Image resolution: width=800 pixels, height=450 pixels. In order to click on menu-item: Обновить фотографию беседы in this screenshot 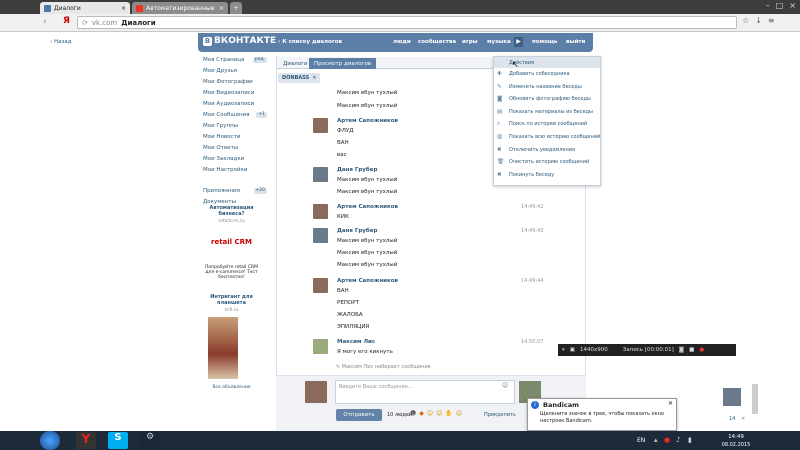, I will do `click(550, 99)`.